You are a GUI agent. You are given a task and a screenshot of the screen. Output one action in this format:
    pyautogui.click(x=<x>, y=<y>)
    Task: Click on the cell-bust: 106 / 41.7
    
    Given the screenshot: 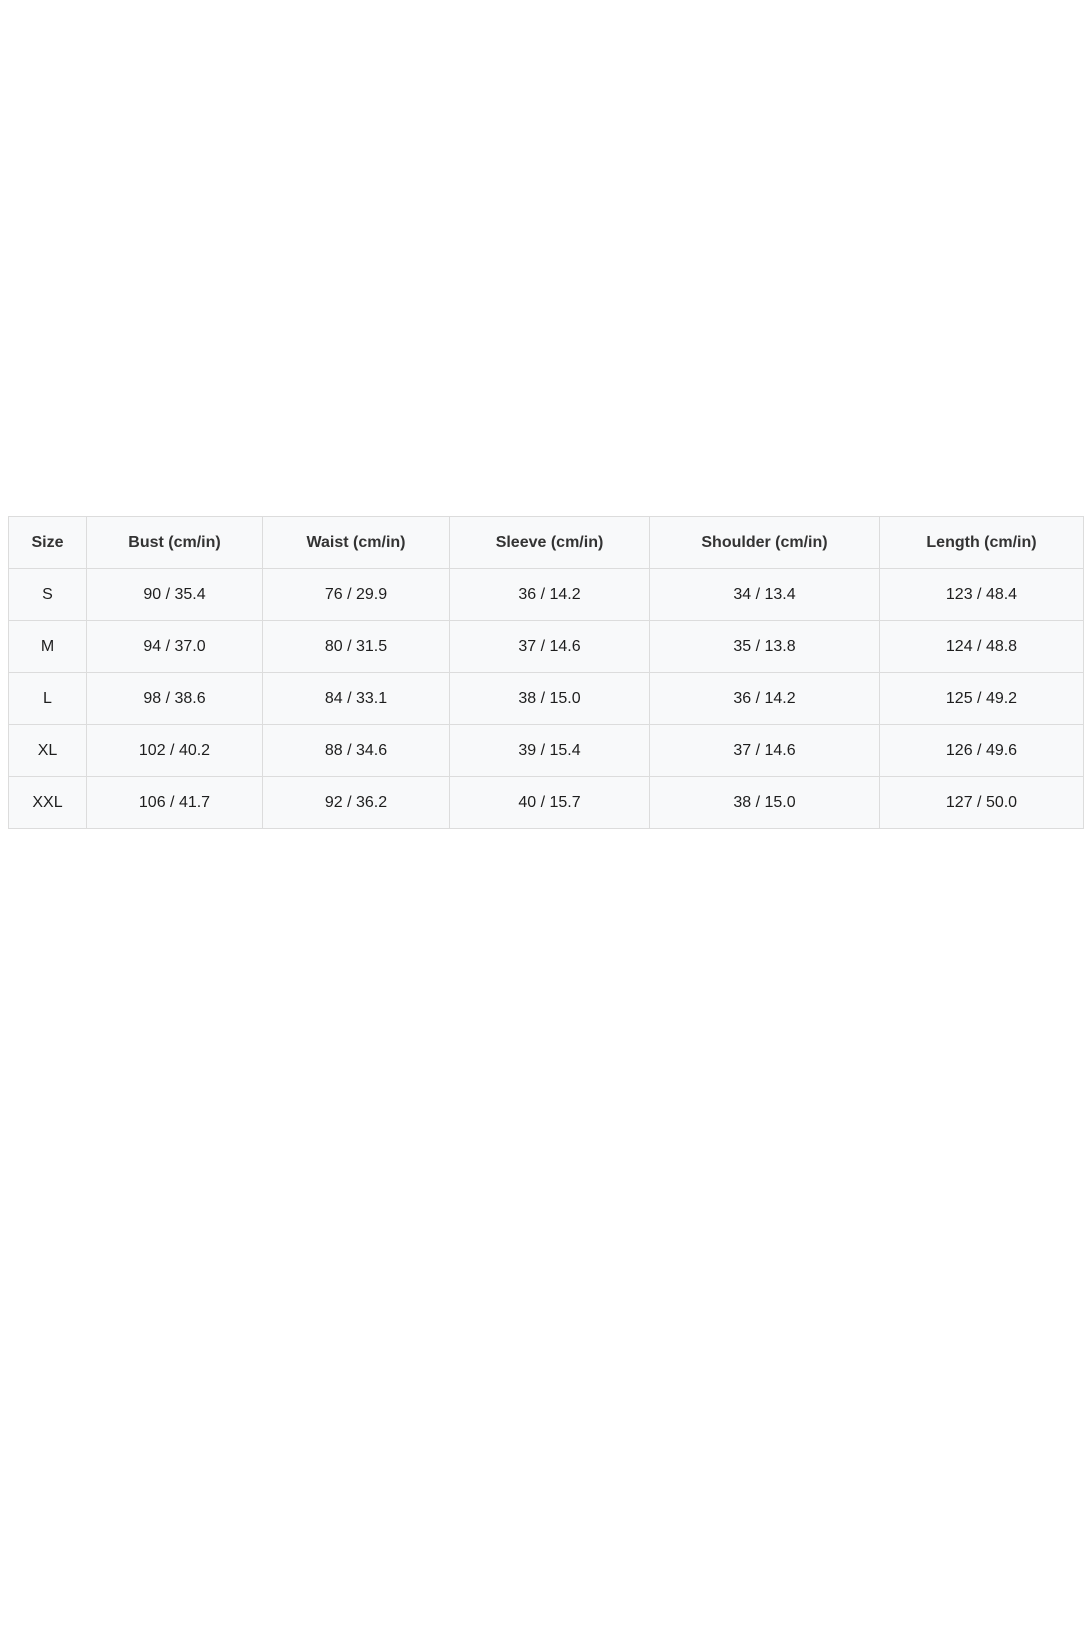 What is the action you would take?
    pyautogui.click(x=174, y=802)
    